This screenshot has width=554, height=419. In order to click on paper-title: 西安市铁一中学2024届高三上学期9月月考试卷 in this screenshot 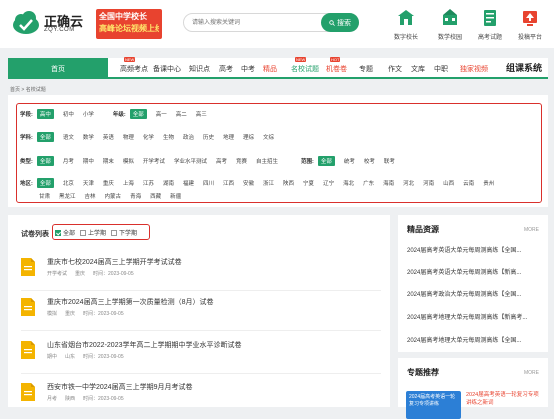, I will do `click(119, 387)`.